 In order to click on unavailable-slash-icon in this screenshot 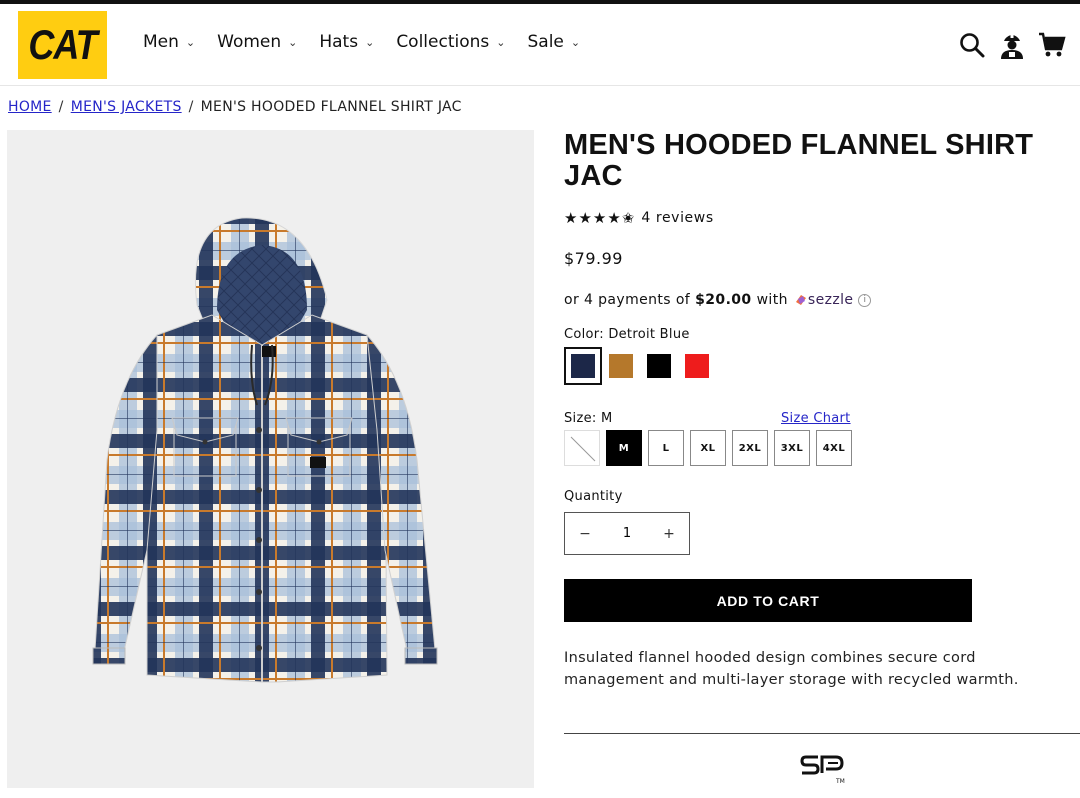, I will do `click(583, 449)`.